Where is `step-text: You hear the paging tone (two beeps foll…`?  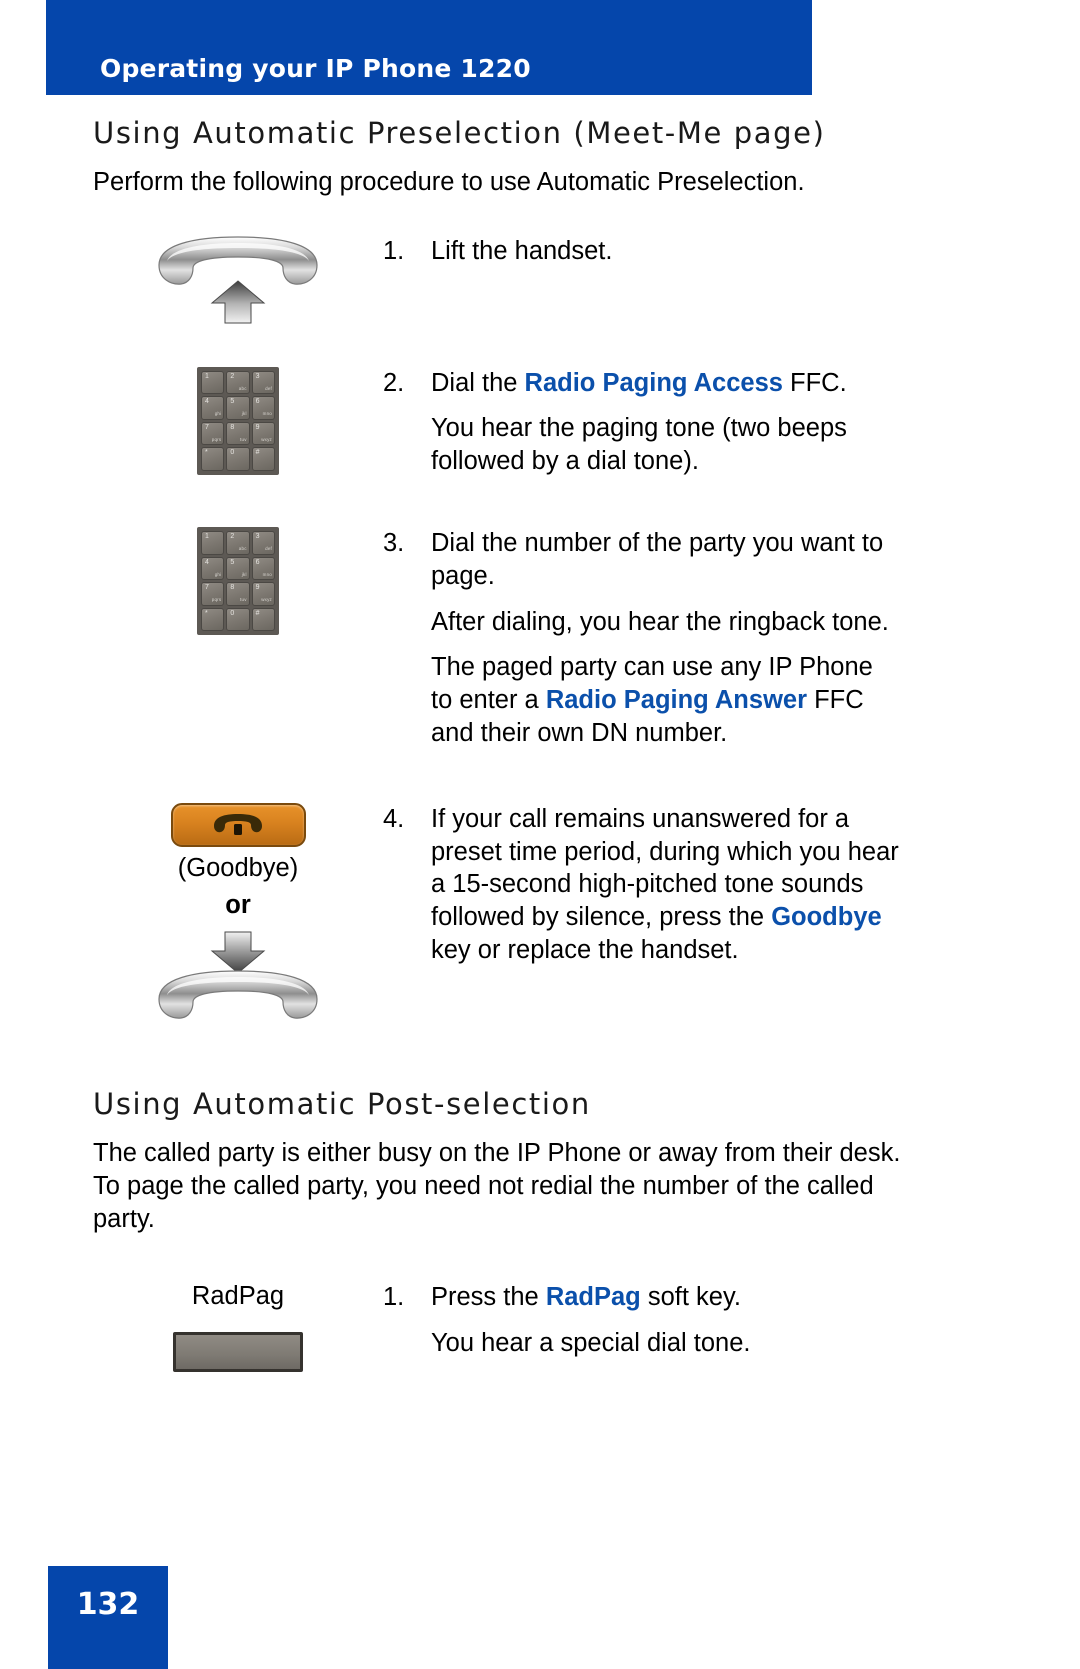 step-text: You hear the paging tone (two beeps foll… is located at coordinates (639, 444).